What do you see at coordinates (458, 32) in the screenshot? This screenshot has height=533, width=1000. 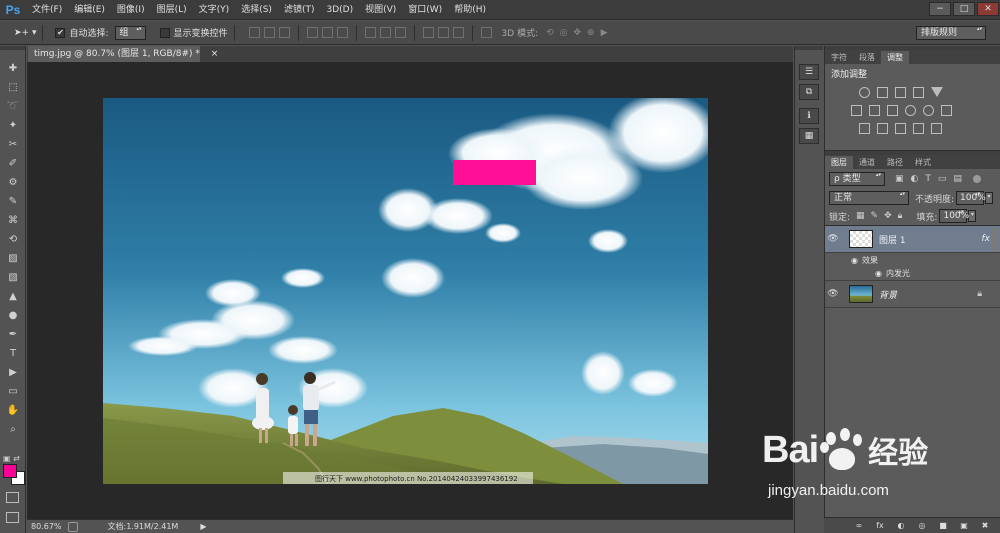 I see `distribute-right-icon` at bounding box center [458, 32].